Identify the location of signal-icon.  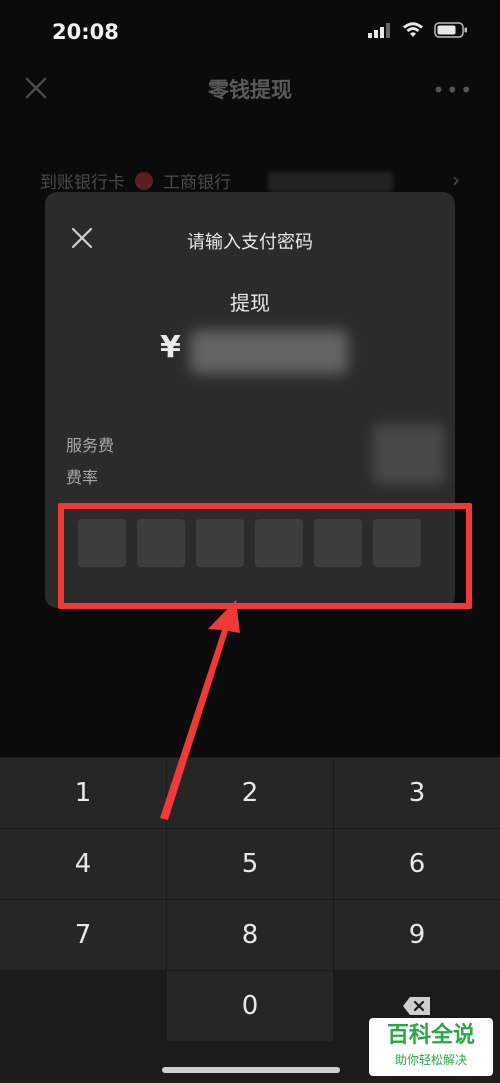
(379, 30).